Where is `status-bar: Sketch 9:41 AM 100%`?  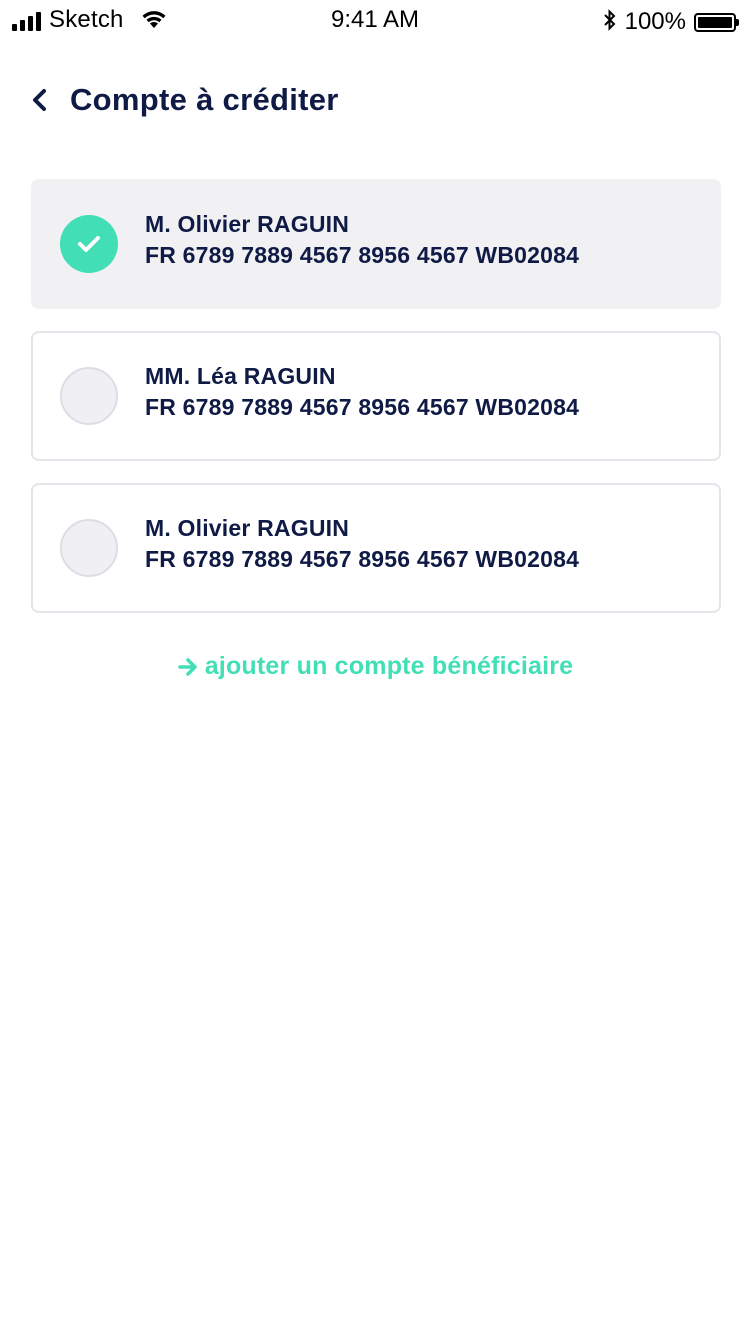 status-bar: Sketch 9:41 AM 100% is located at coordinates (375, 20).